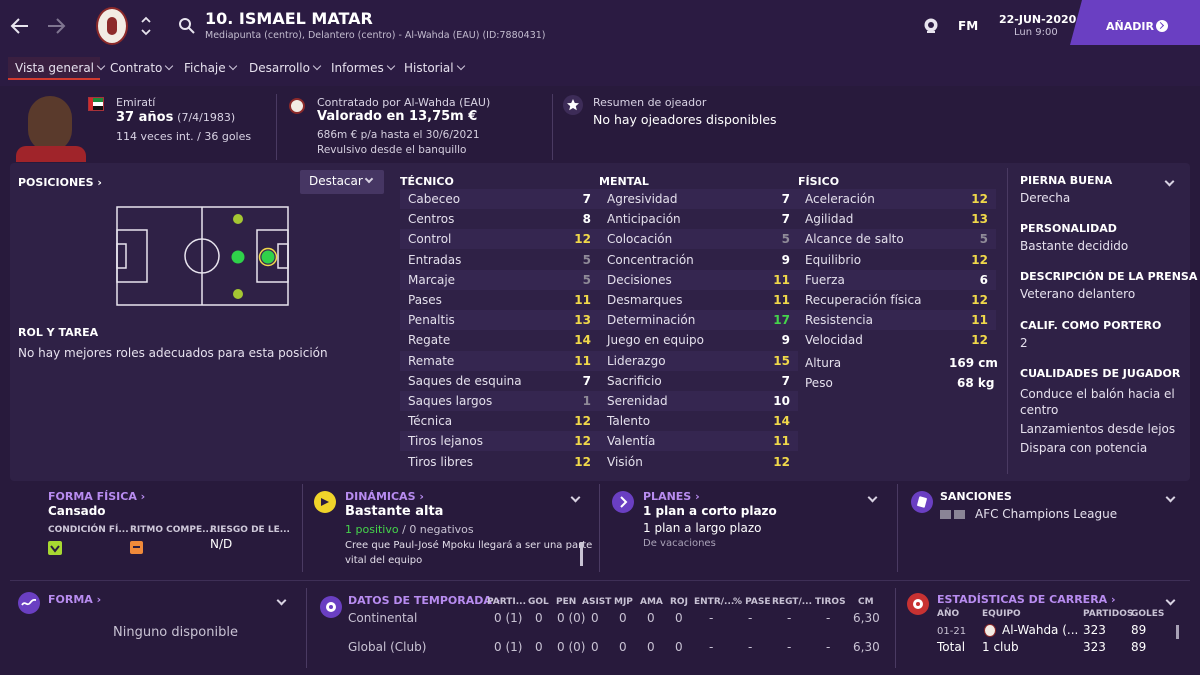  I want to click on tab-vista-general: Vista general, so click(60, 68).